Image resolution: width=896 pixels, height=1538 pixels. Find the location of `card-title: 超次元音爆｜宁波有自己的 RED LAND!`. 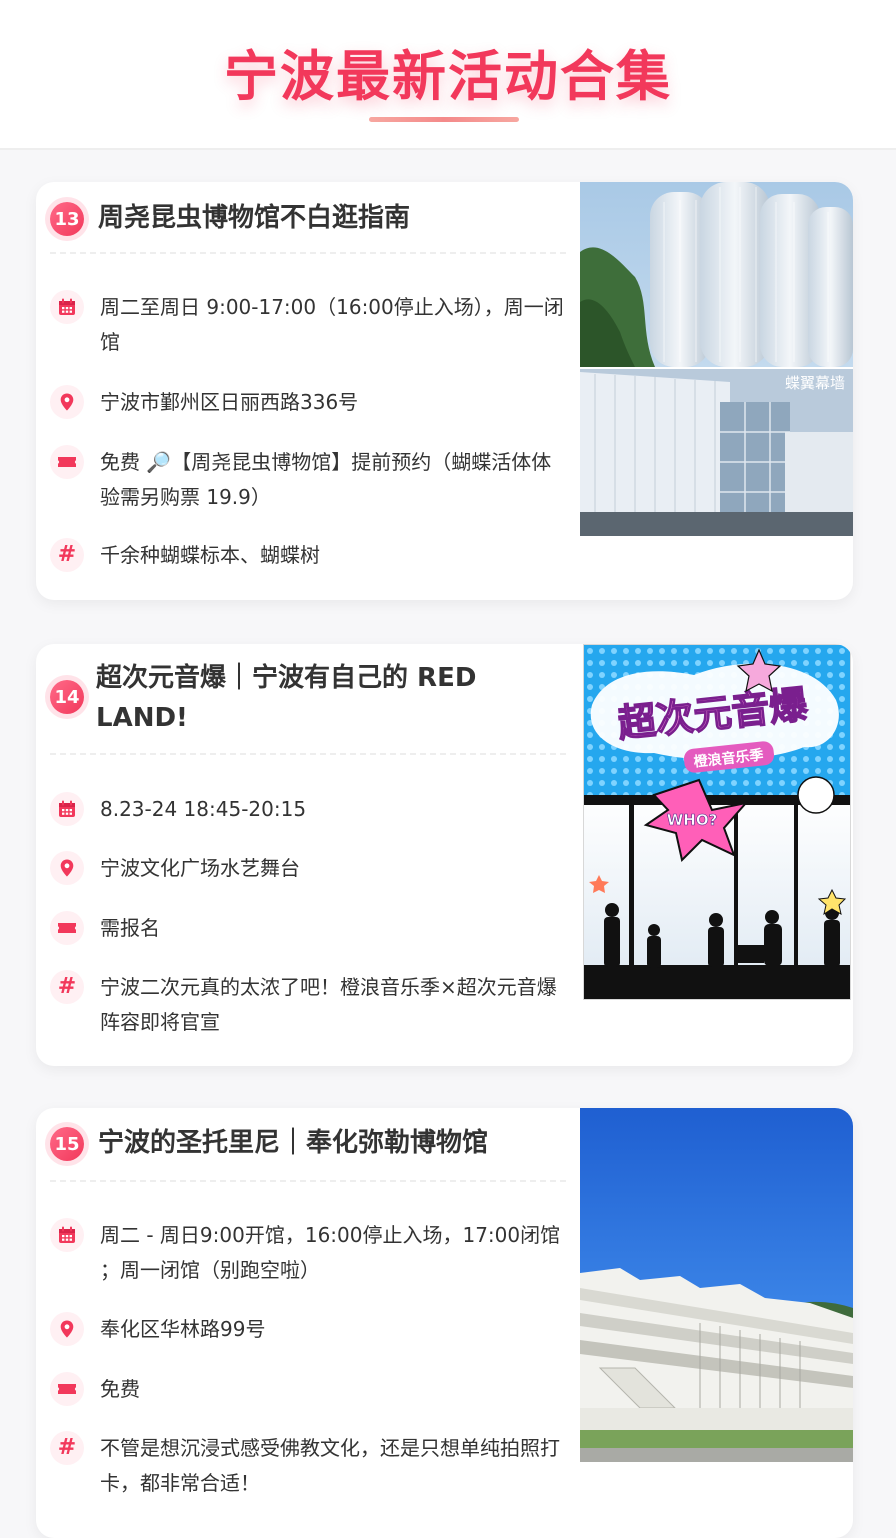

card-title: 超次元音爆｜宁波有自己的 RED LAND! is located at coordinates (331, 698).